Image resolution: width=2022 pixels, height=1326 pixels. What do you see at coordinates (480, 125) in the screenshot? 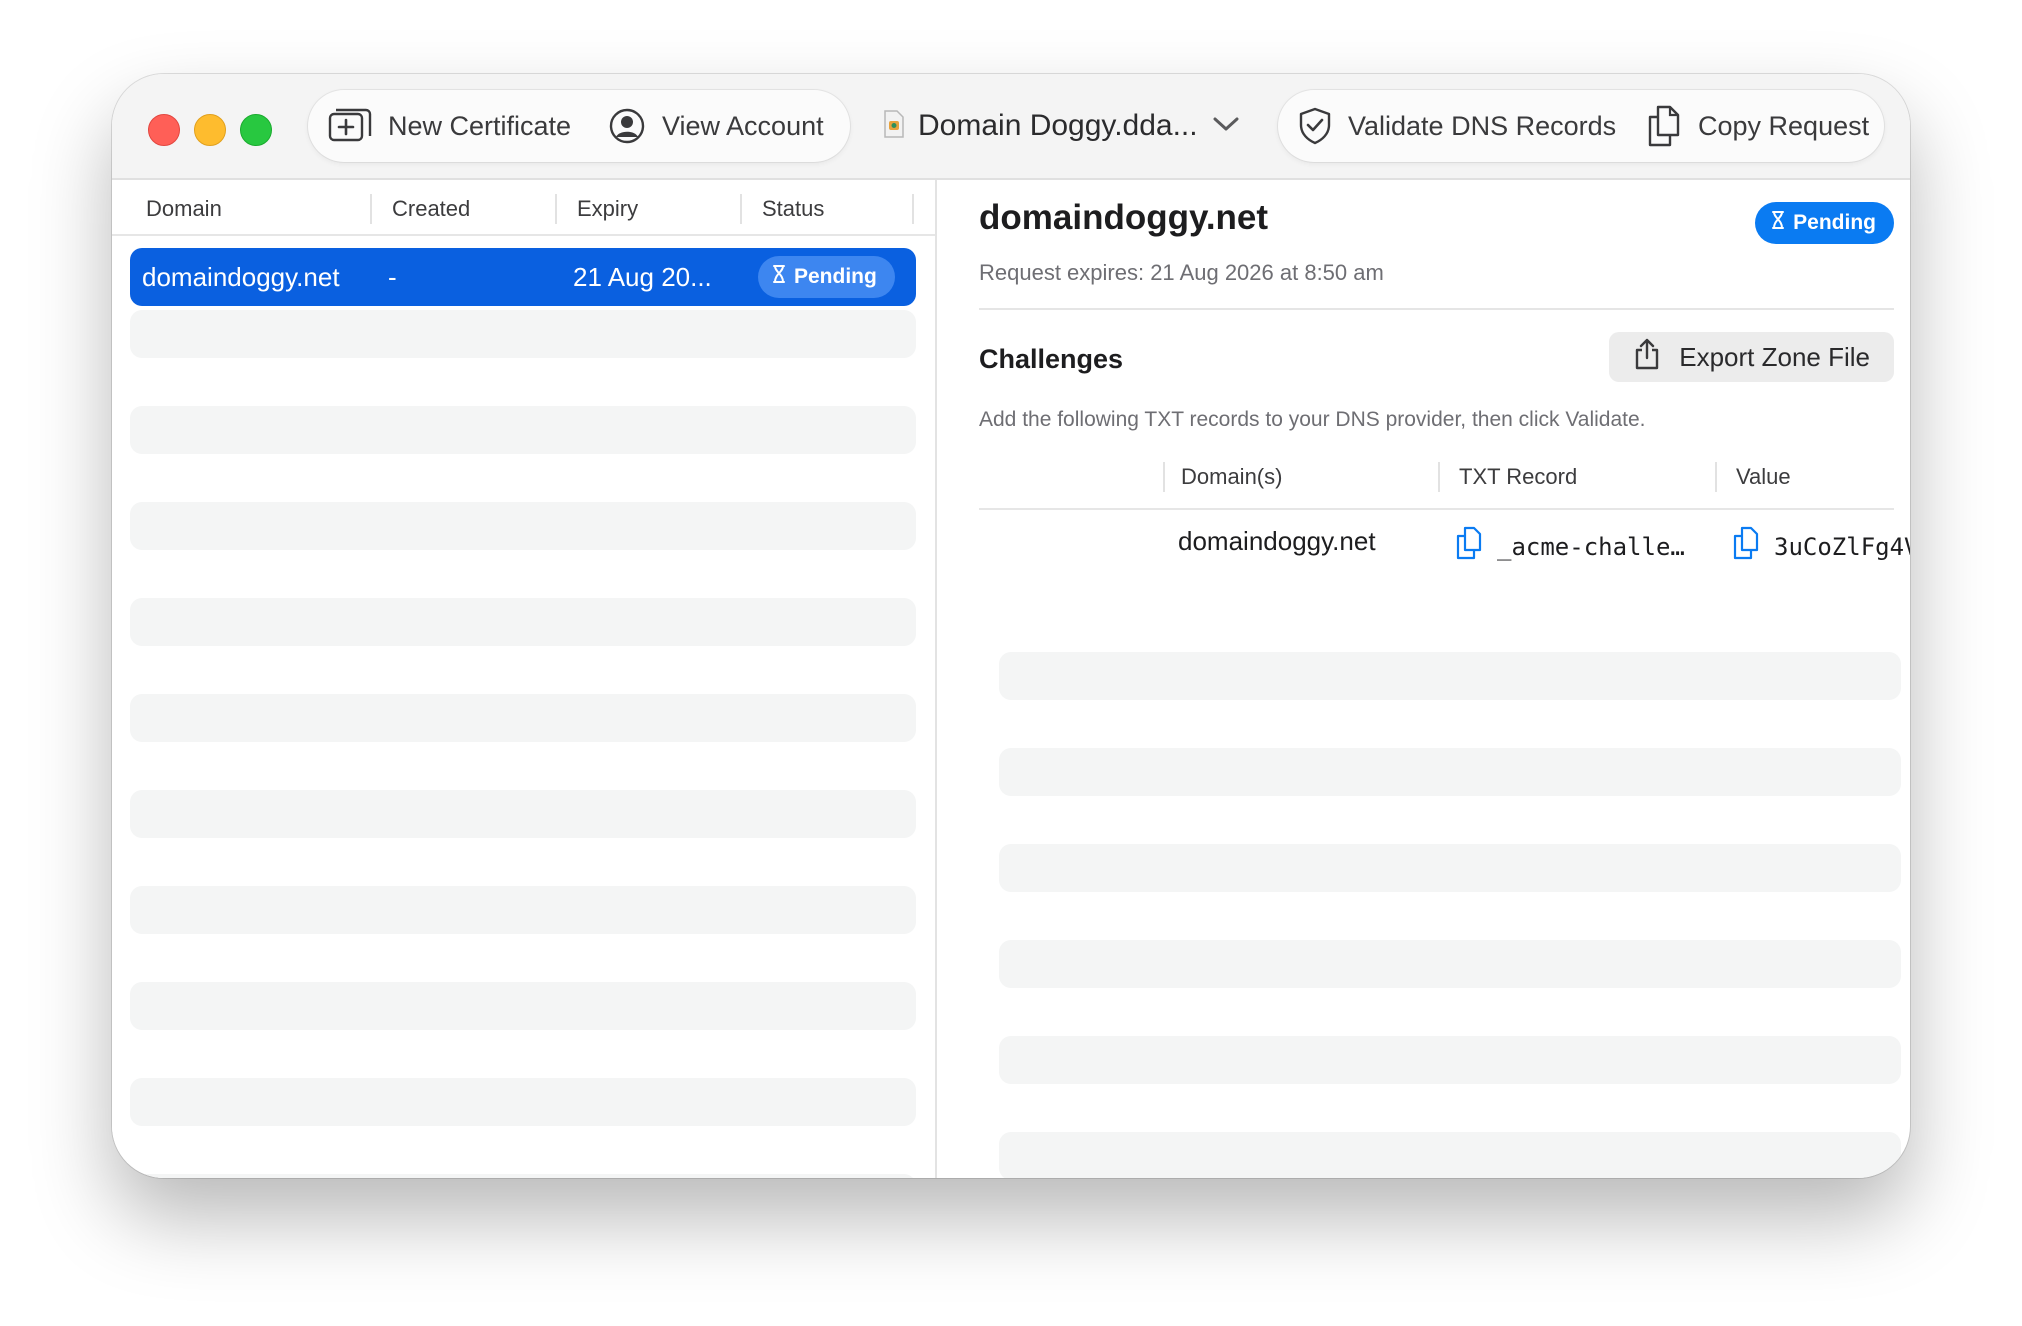
I see `new-certificate-label: New Certificate` at bounding box center [480, 125].